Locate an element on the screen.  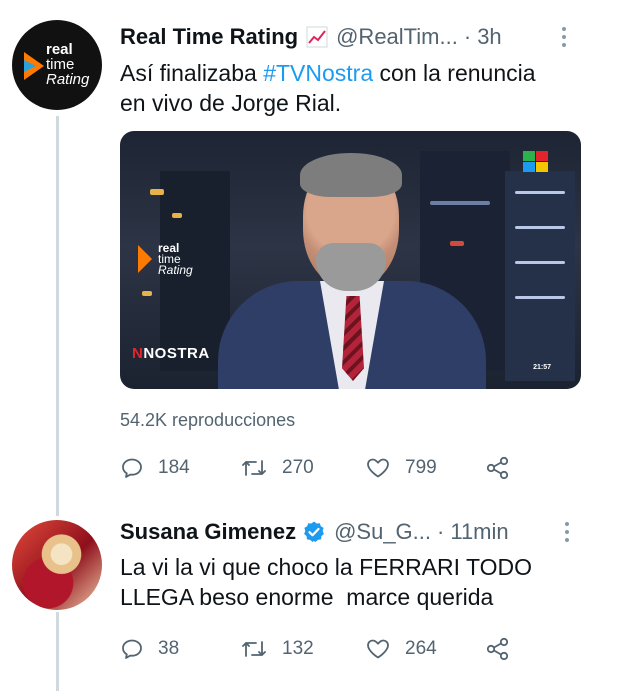
like-button: 799 is located at coordinates (425, 468).